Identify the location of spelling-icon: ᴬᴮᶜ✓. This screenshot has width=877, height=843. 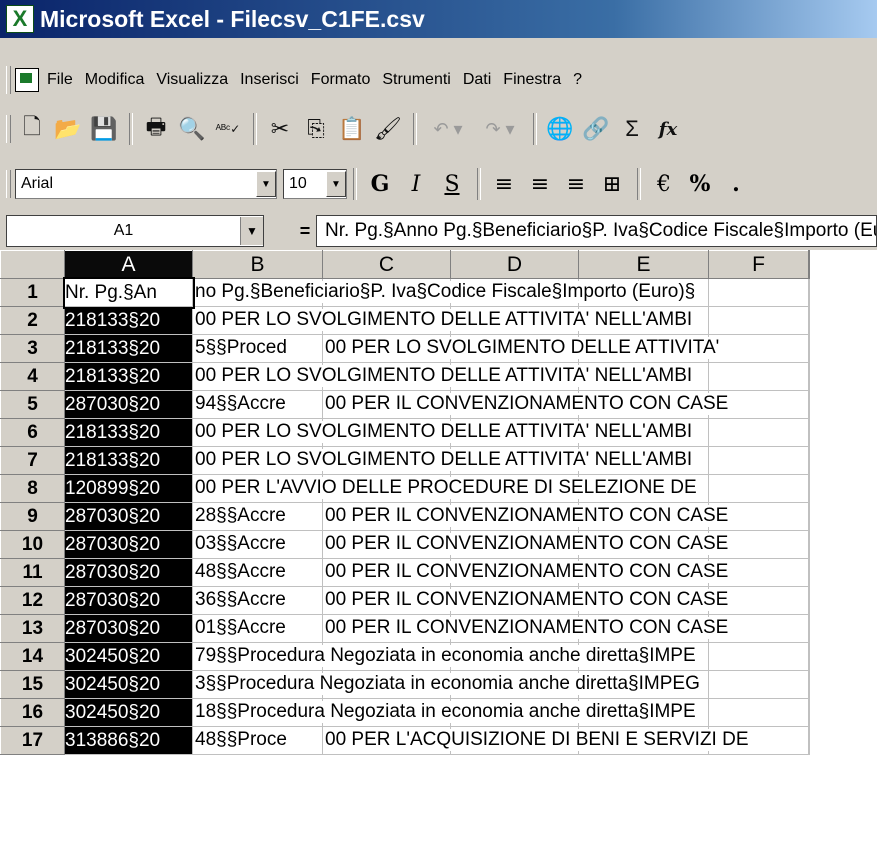
(228, 129).